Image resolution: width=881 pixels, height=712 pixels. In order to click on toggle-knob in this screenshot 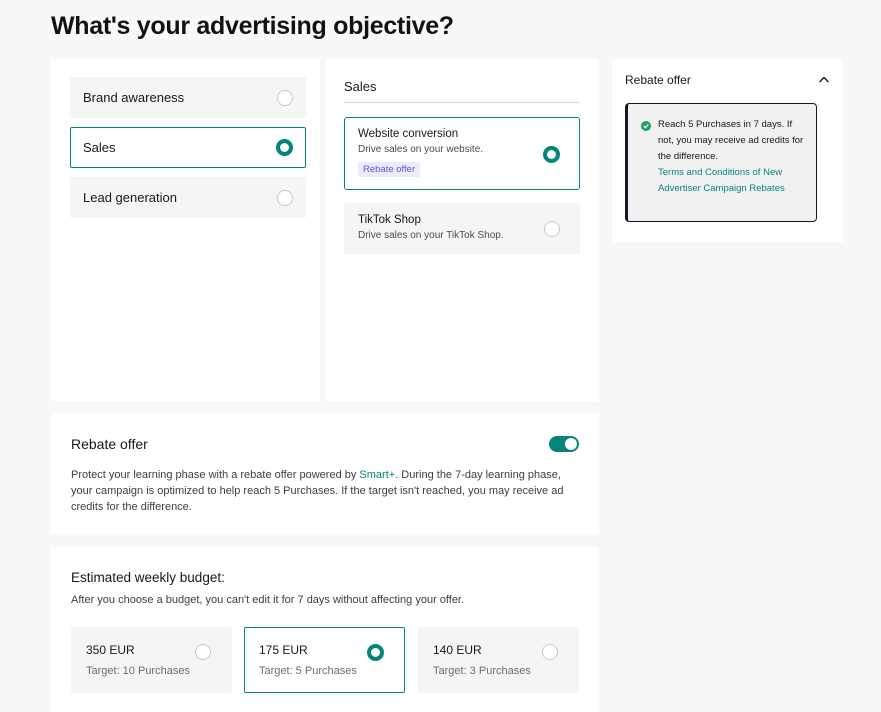, I will do `click(571, 444)`.